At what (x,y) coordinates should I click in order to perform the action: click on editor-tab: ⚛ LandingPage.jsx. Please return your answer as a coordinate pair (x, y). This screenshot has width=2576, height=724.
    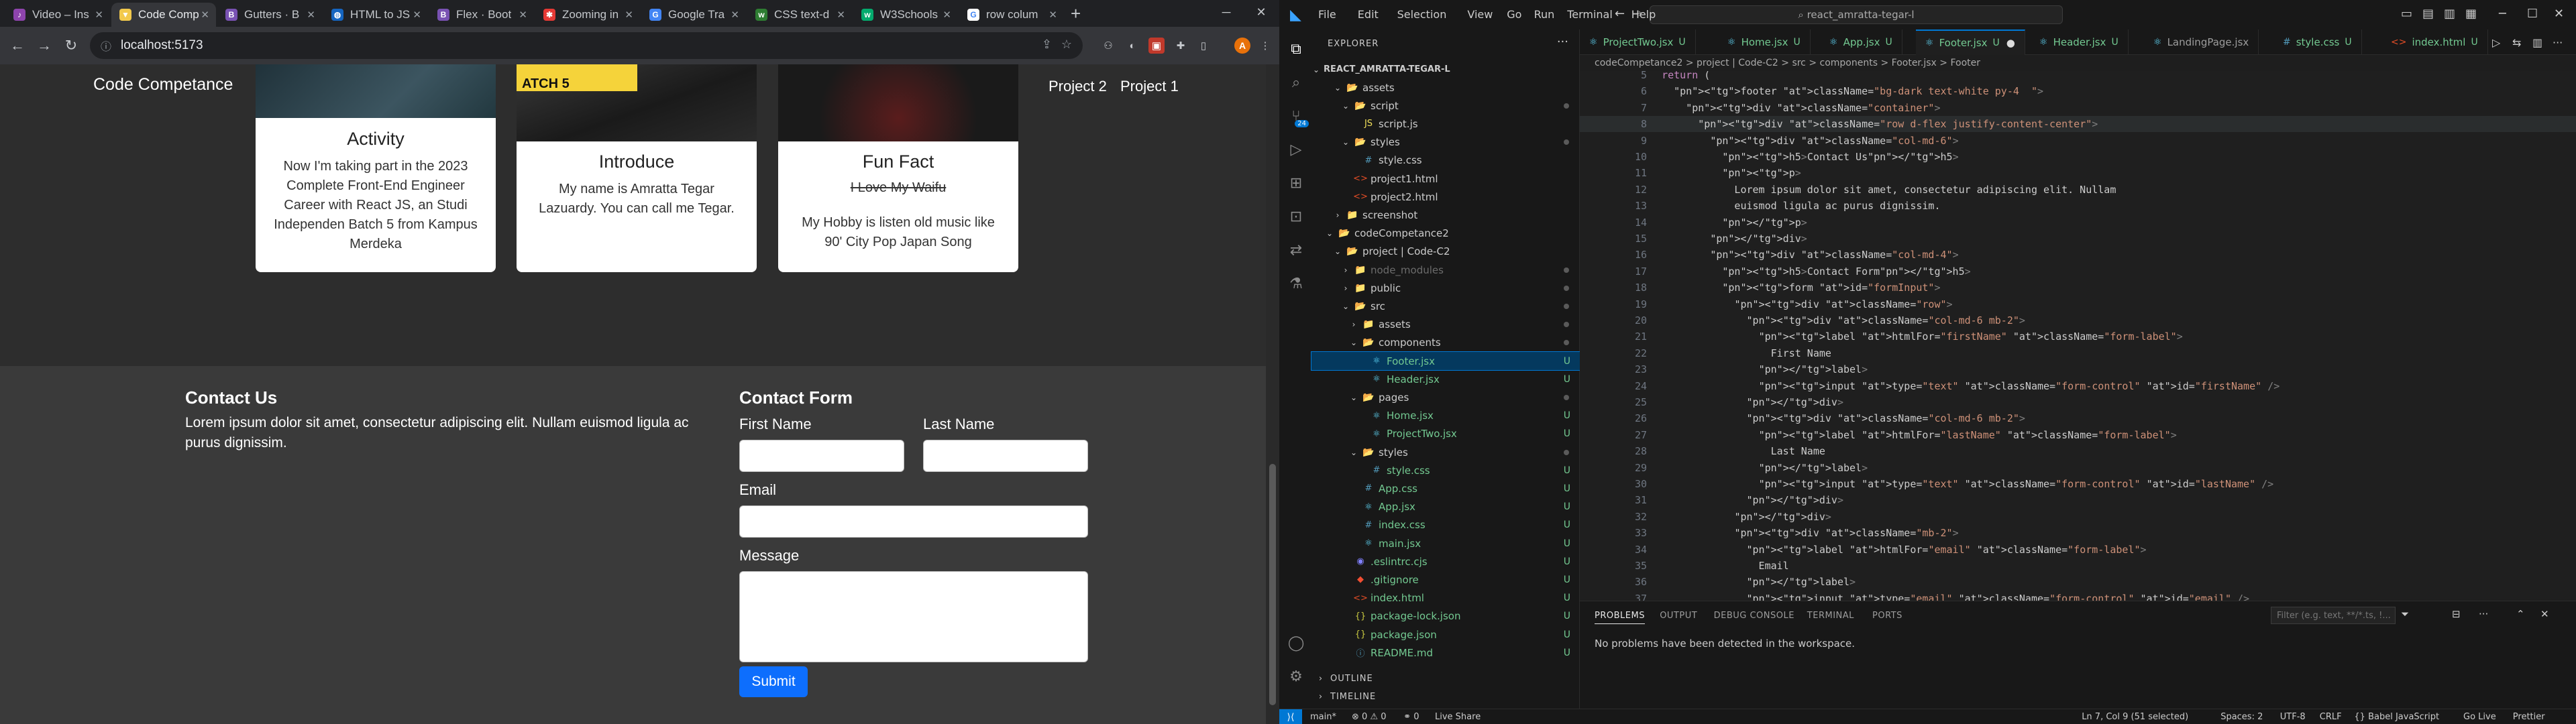
    Looking at the image, I should click on (2201, 42).